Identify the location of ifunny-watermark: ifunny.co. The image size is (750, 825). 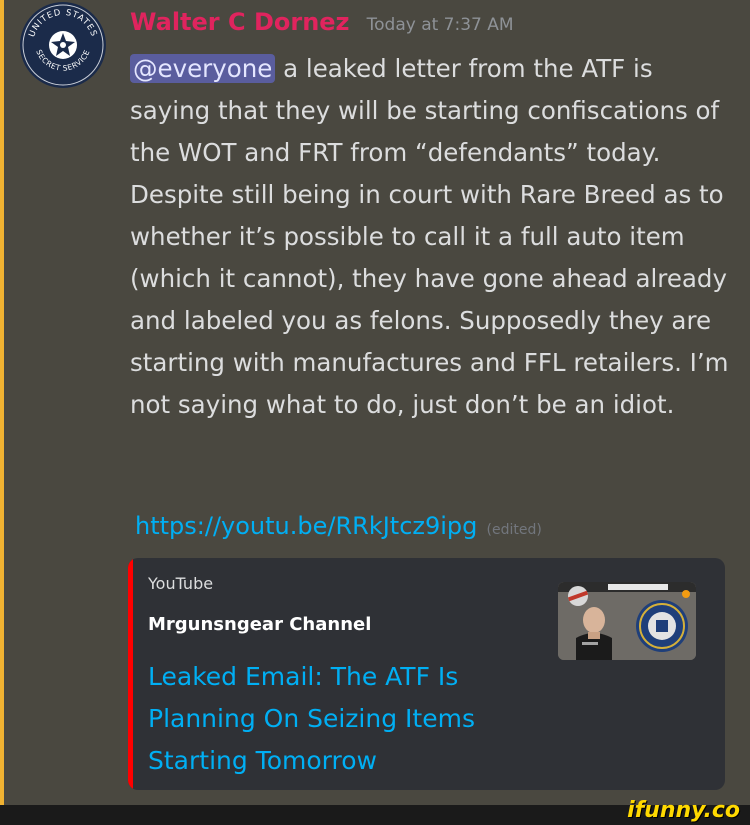
(683, 810).